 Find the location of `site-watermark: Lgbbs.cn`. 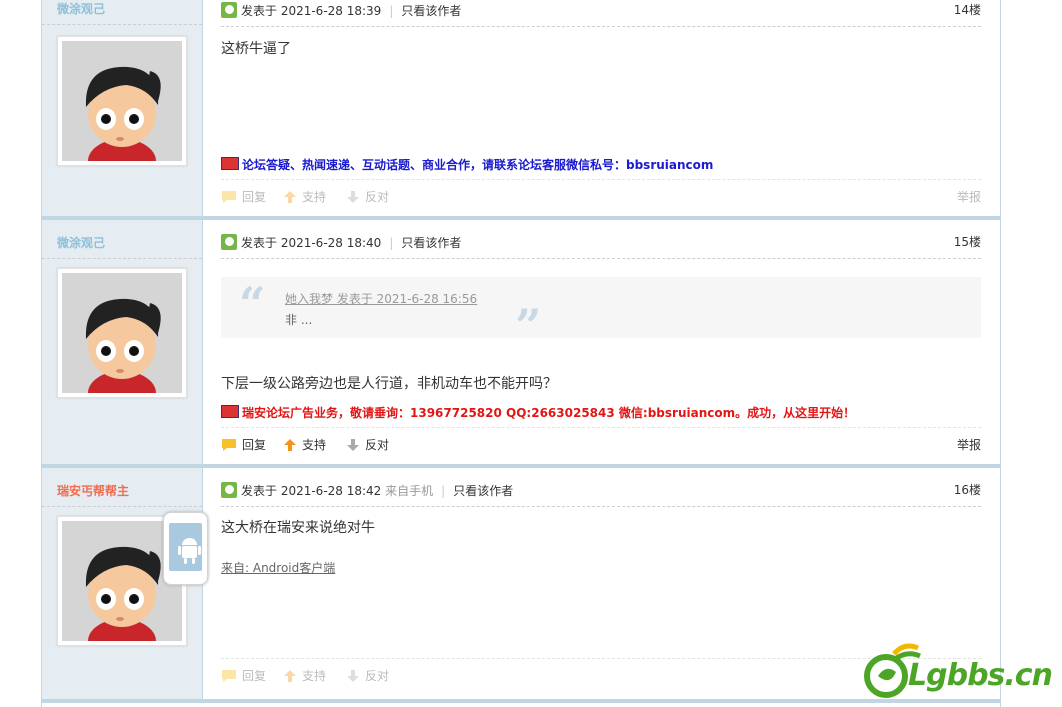

site-watermark: Lgbbs.cn is located at coordinates (959, 670).